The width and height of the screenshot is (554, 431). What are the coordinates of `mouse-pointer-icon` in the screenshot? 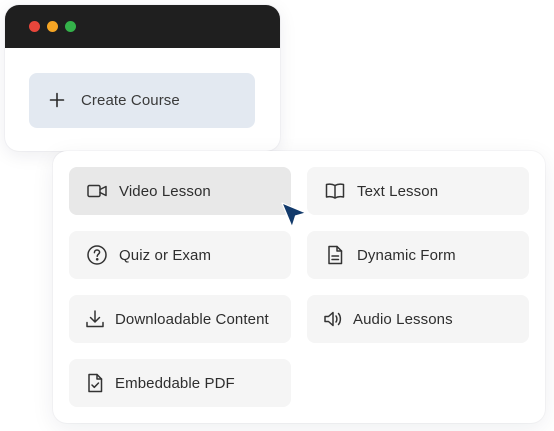 It's located at (294, 215).